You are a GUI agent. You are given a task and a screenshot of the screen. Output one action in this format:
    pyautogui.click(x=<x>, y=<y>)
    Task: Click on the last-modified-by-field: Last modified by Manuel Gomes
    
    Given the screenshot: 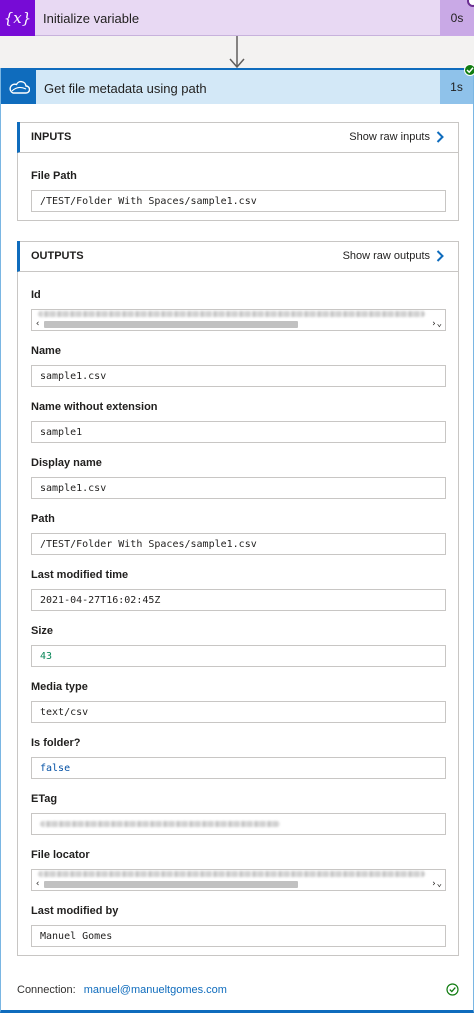 What is the action you would take?
    pyautogui.click(x=238, y=926)
    